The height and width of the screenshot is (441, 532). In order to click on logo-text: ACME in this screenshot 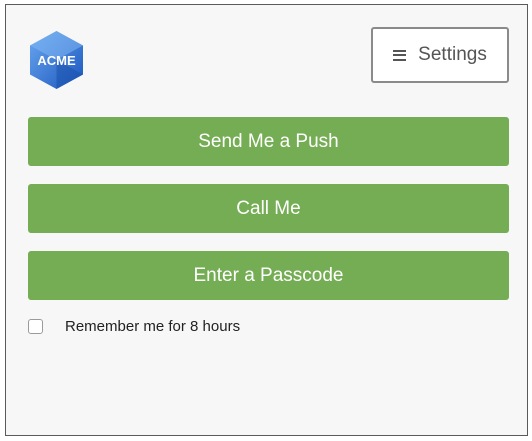, I will do `click(56, 60)`.